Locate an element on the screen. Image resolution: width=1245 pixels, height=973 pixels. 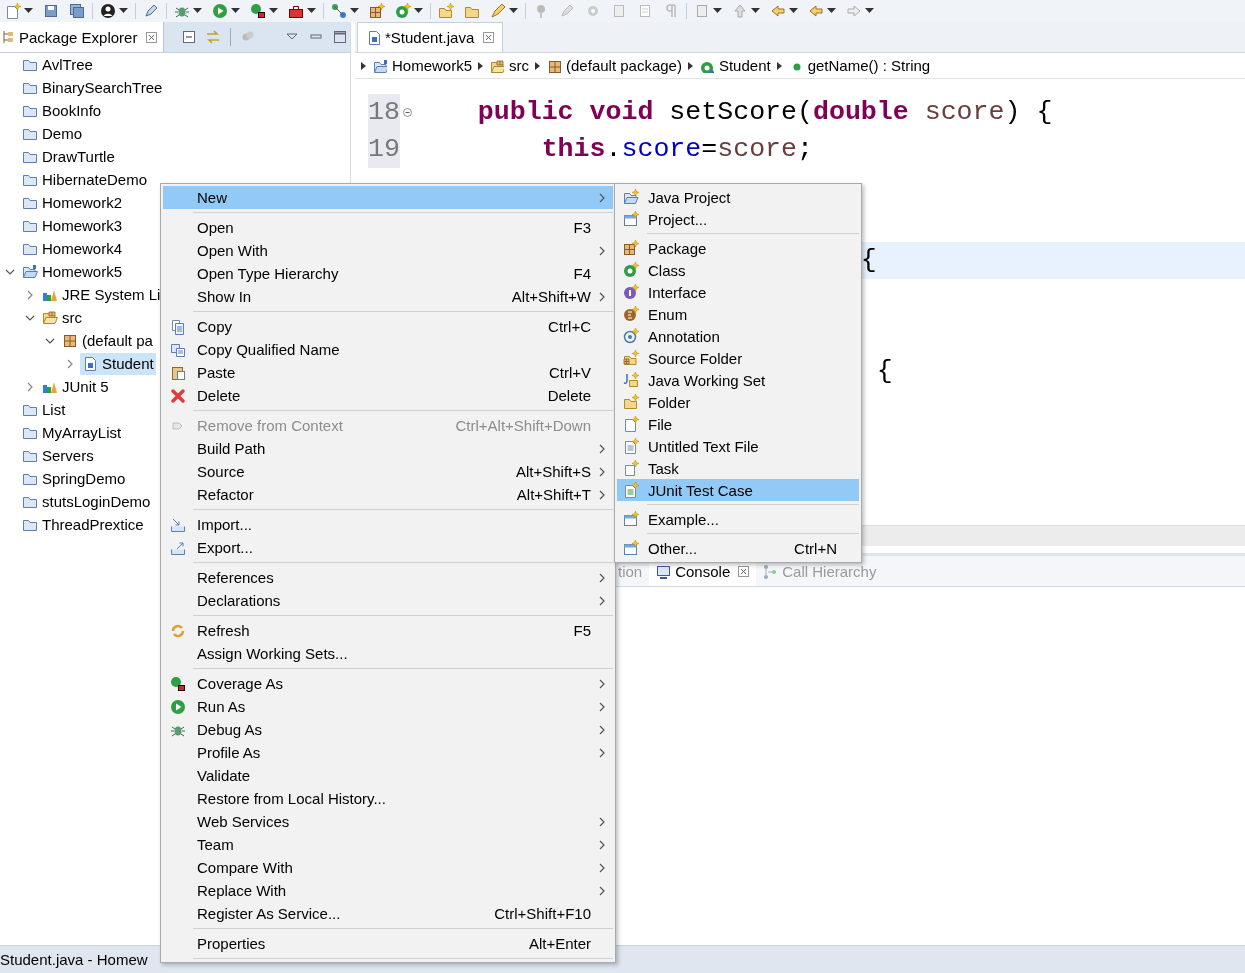
menu-item: Profile As is located at coordinates (388, 752).